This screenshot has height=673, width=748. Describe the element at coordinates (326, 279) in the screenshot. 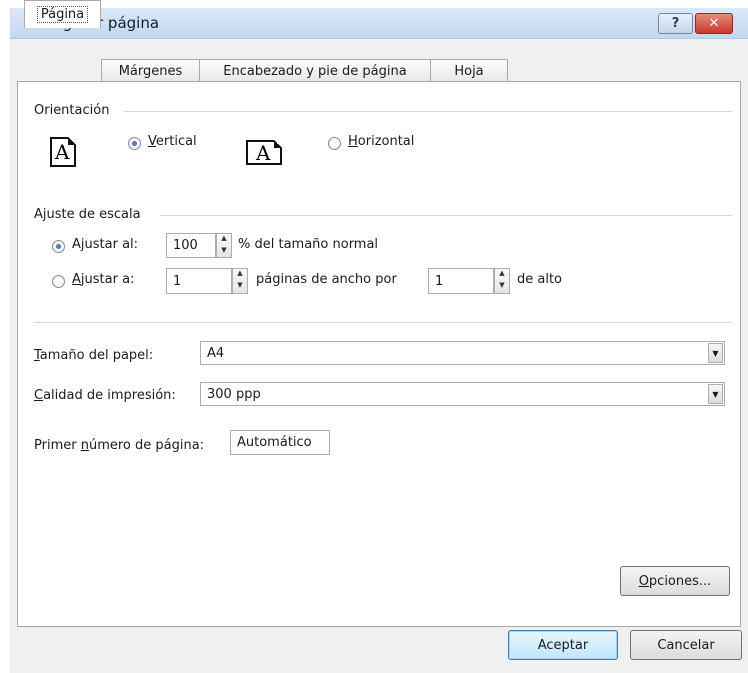

I see `pages-wide-suffix: páginas de ancho por` at that location.